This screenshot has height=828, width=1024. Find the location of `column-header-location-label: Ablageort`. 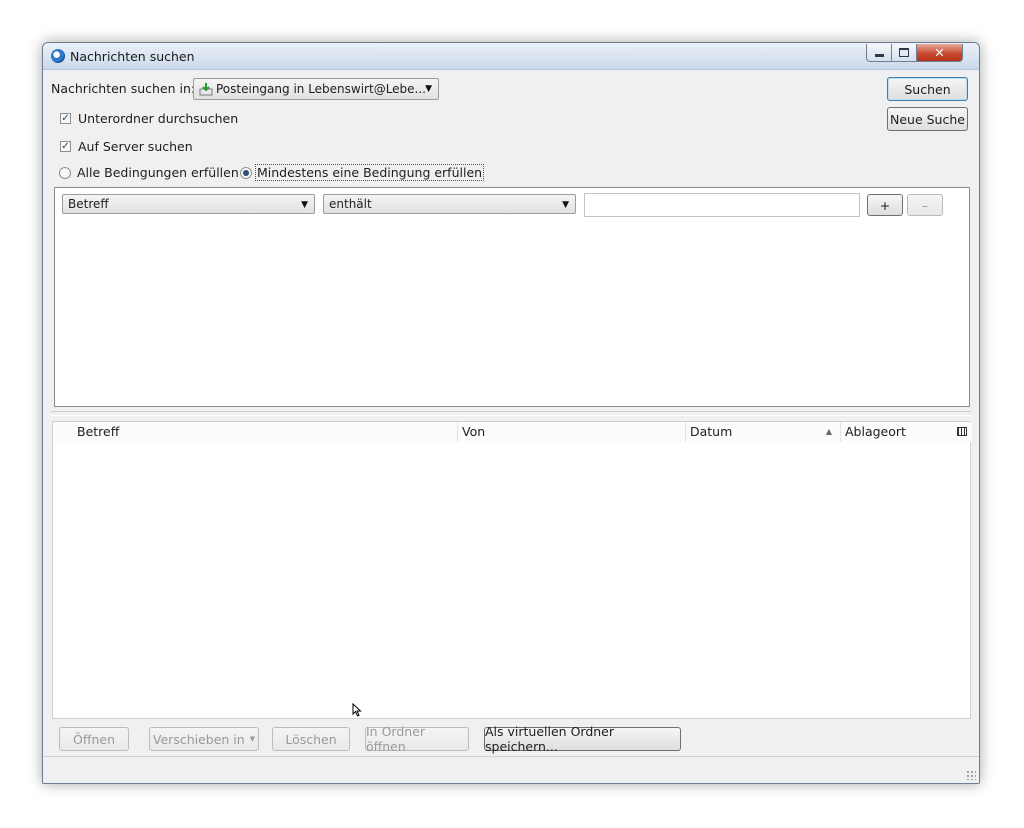

column-header-location-label: Ablageort is located at coordinates (875, 431).